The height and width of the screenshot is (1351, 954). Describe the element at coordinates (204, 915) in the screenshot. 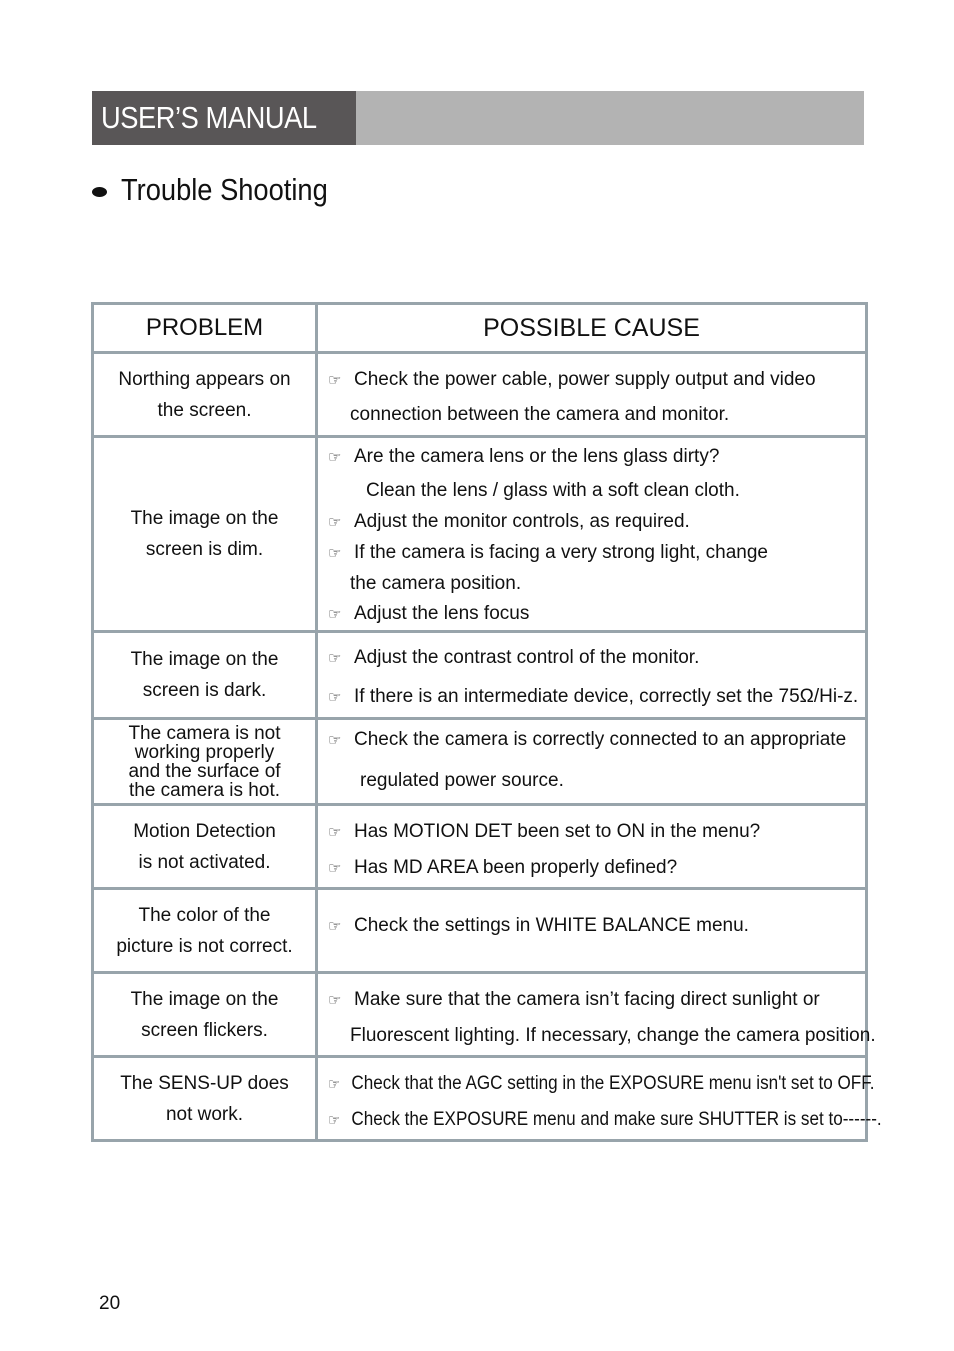

I see `problem-text: The color of the` at that location.